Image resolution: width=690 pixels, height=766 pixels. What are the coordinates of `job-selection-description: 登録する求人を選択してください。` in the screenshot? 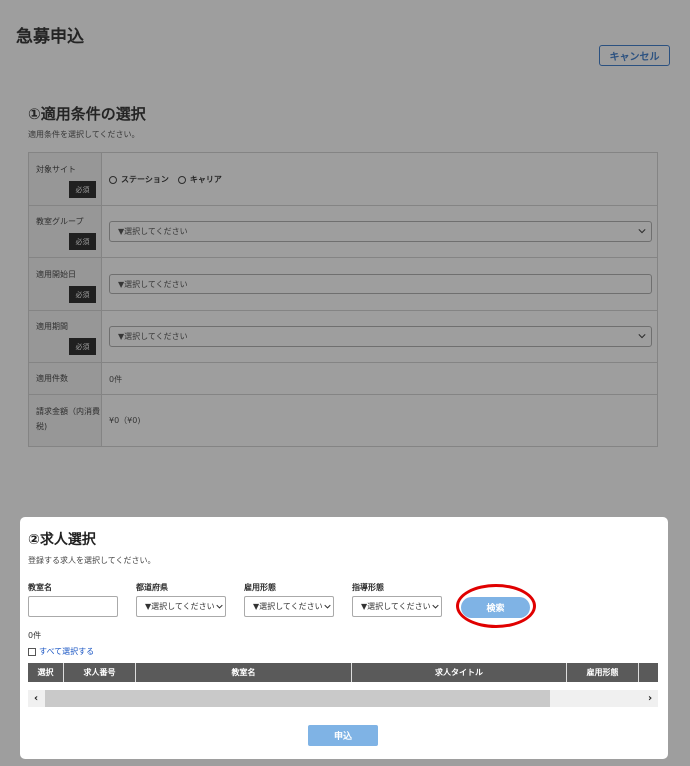 It's located at (92, 560).